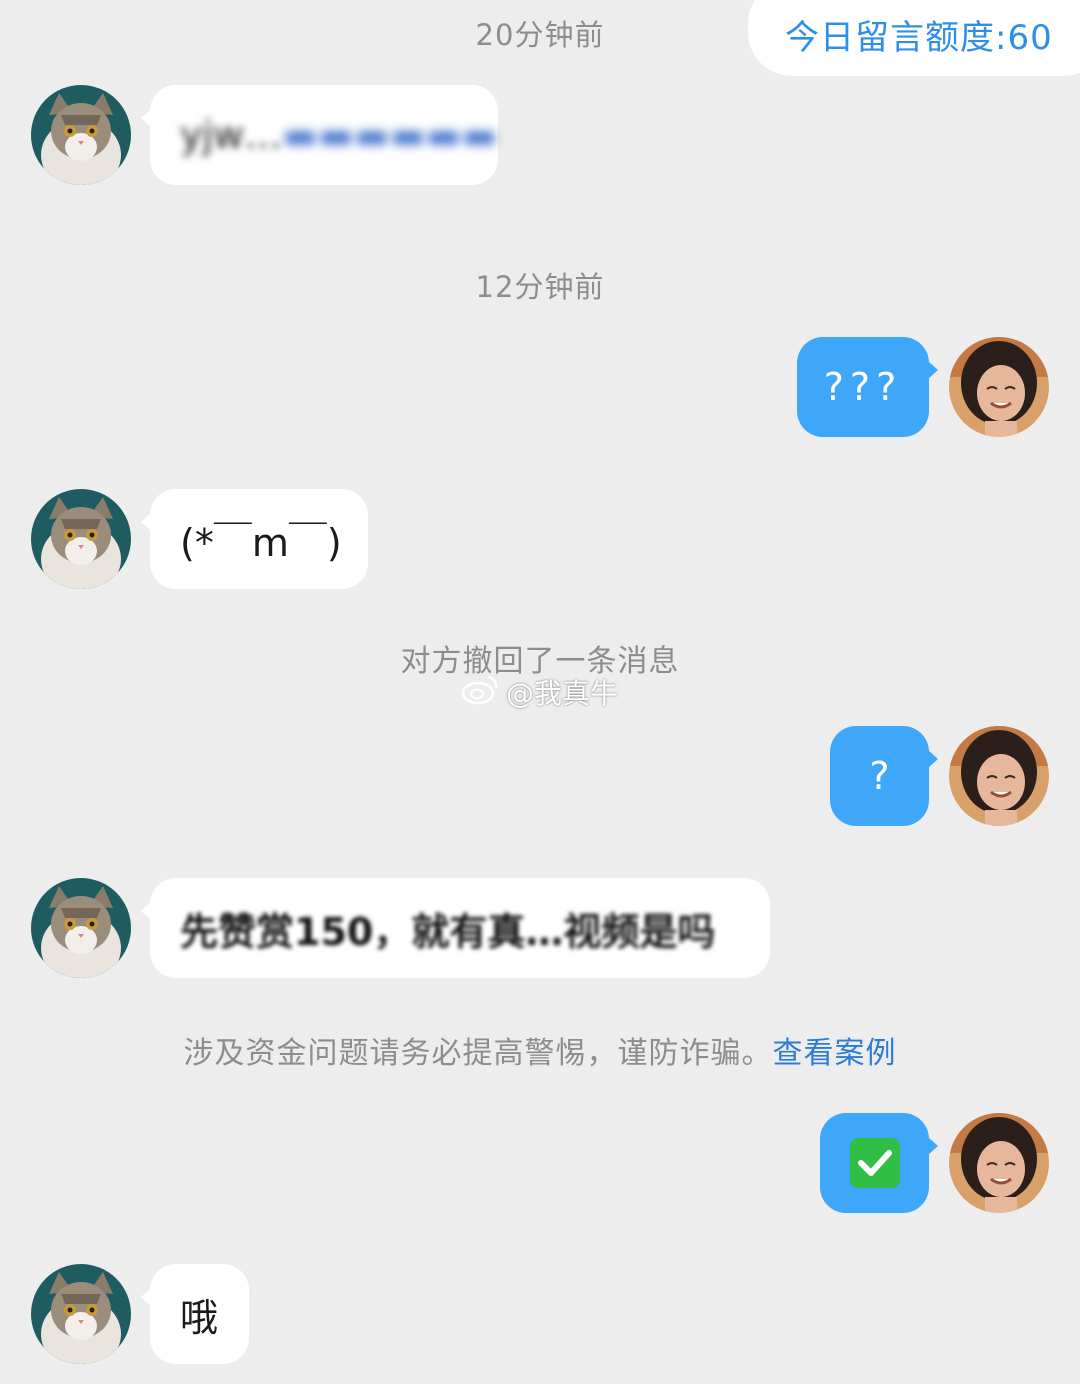 This screenshot has width=1080, height=1384. What do you see at coordinates (480, 692) in the screenshot?
I see `weibo-icon` at bounding box center [480, 692].